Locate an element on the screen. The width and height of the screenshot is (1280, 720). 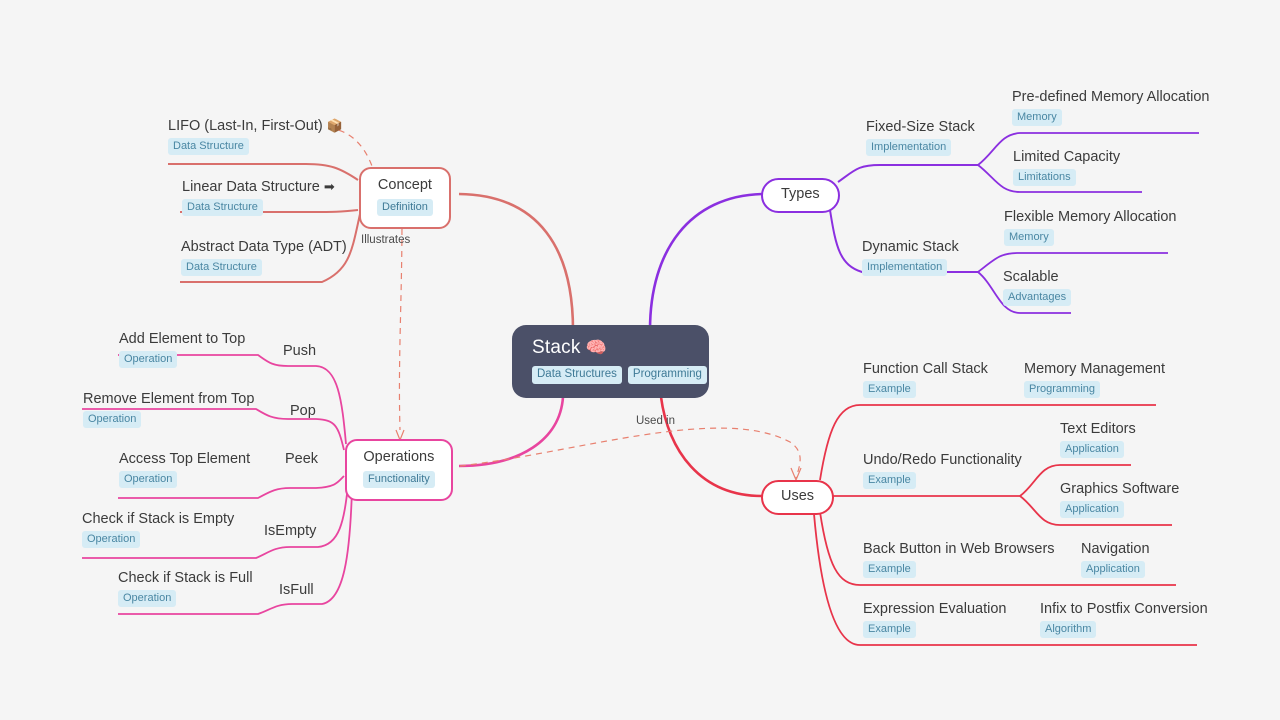
leaf-graphics-label: Graphics Software is located at coordinates (1120, 489).